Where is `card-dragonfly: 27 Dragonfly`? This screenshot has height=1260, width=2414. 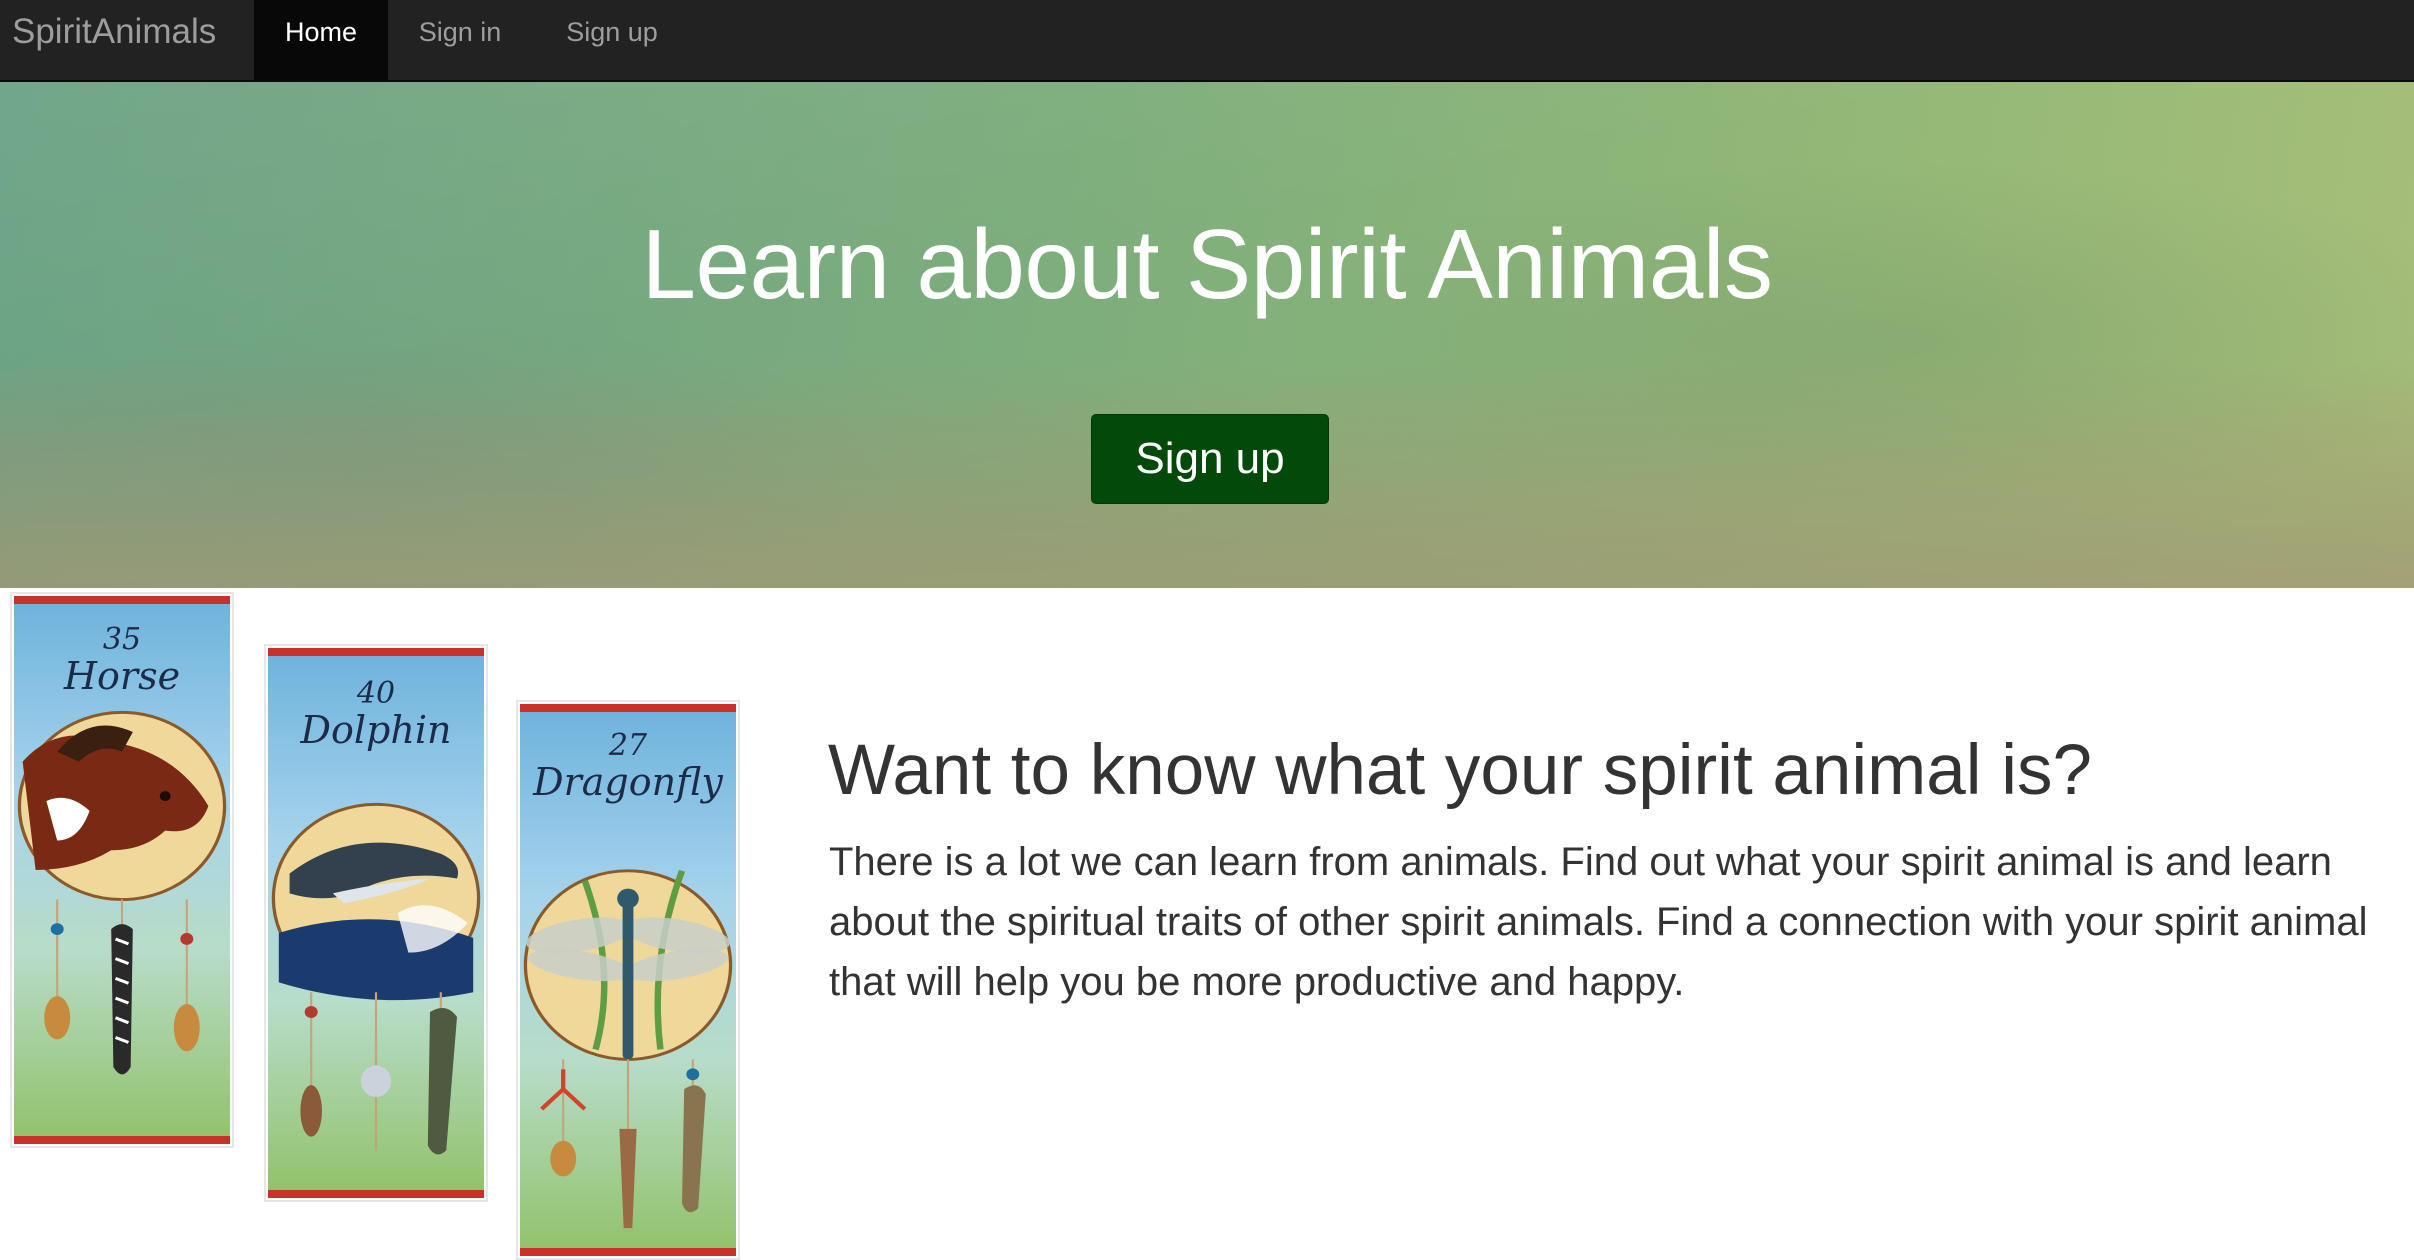 card-dragonfly: 27 Dragonfly is located at coordinates (628, 980).